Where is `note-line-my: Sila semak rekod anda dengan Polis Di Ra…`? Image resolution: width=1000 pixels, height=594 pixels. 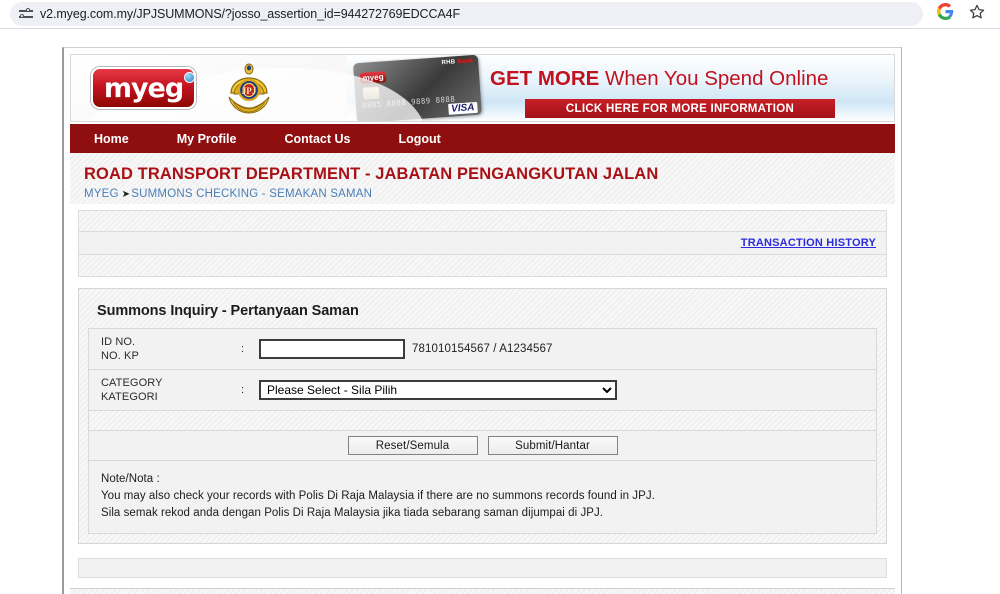
note-line-my: Sila semak rekod anda dengan Polis Di Ra… is located at coordinates (352, 513).